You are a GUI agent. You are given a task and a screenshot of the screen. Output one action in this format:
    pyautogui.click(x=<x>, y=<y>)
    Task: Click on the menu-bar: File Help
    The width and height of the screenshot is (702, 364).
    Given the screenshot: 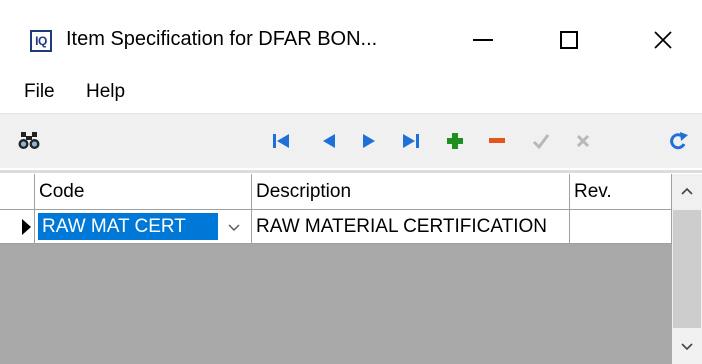 What is the action you would take?
    pyautogui.click(x=351, y=93)
    